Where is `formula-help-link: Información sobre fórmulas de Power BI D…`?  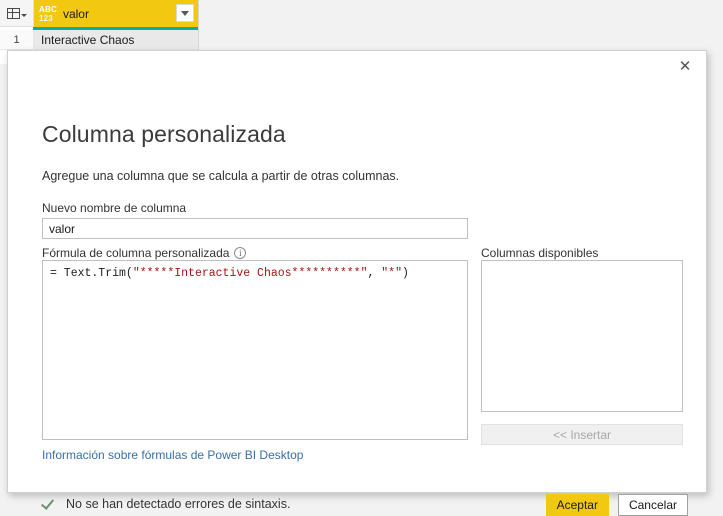 formula-help-link: Información sobre fórmulas de Power BI D… is located at coordinates (172, 455).